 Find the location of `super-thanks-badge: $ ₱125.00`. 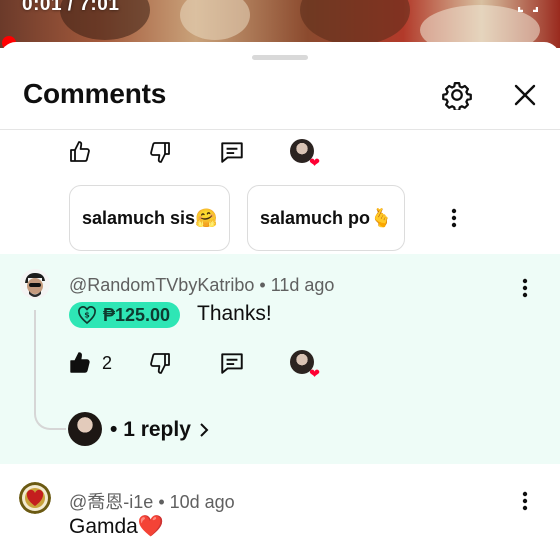

super-thanks-badge: $ ₱125.00 is located at coordinates (125, 315).